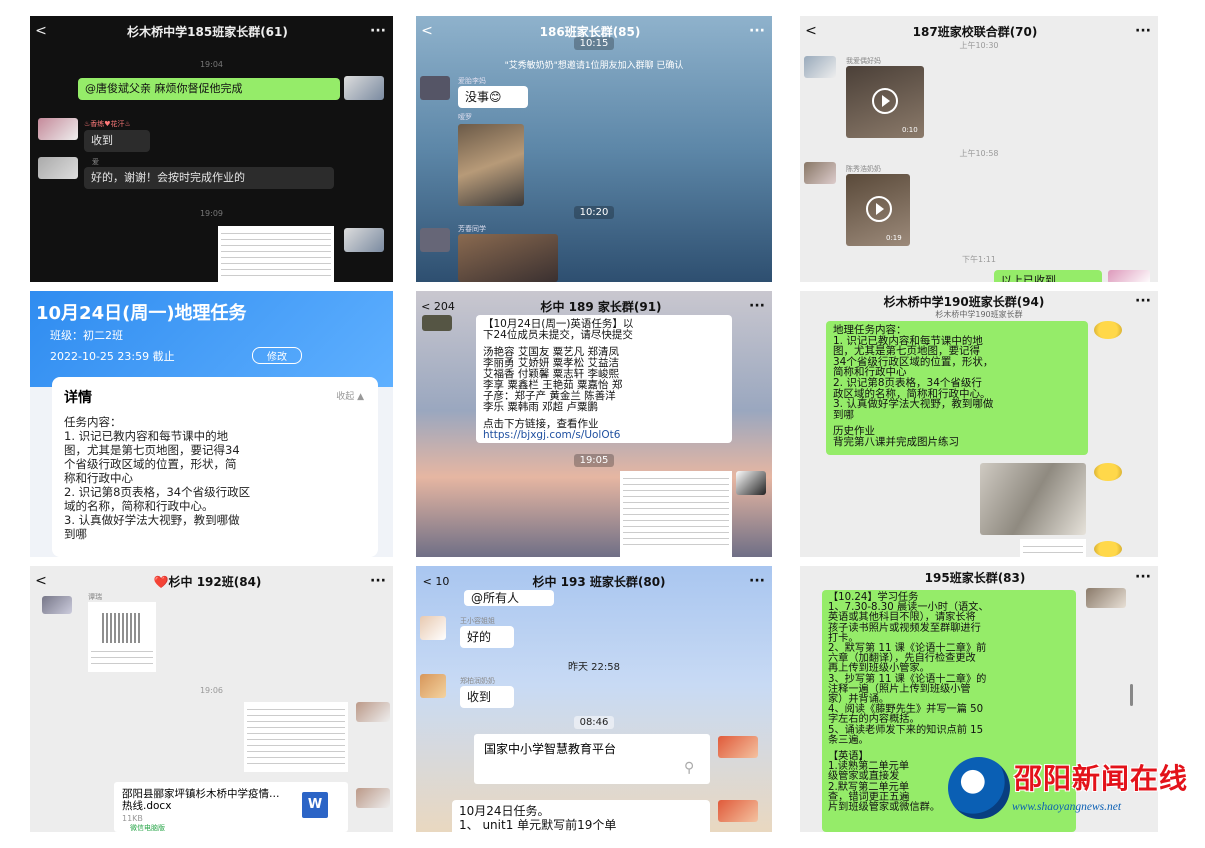 The height and width of the screenshot is (848, 1205). I want to click on message-bubble: 以上已收到, so click(1048, 276).